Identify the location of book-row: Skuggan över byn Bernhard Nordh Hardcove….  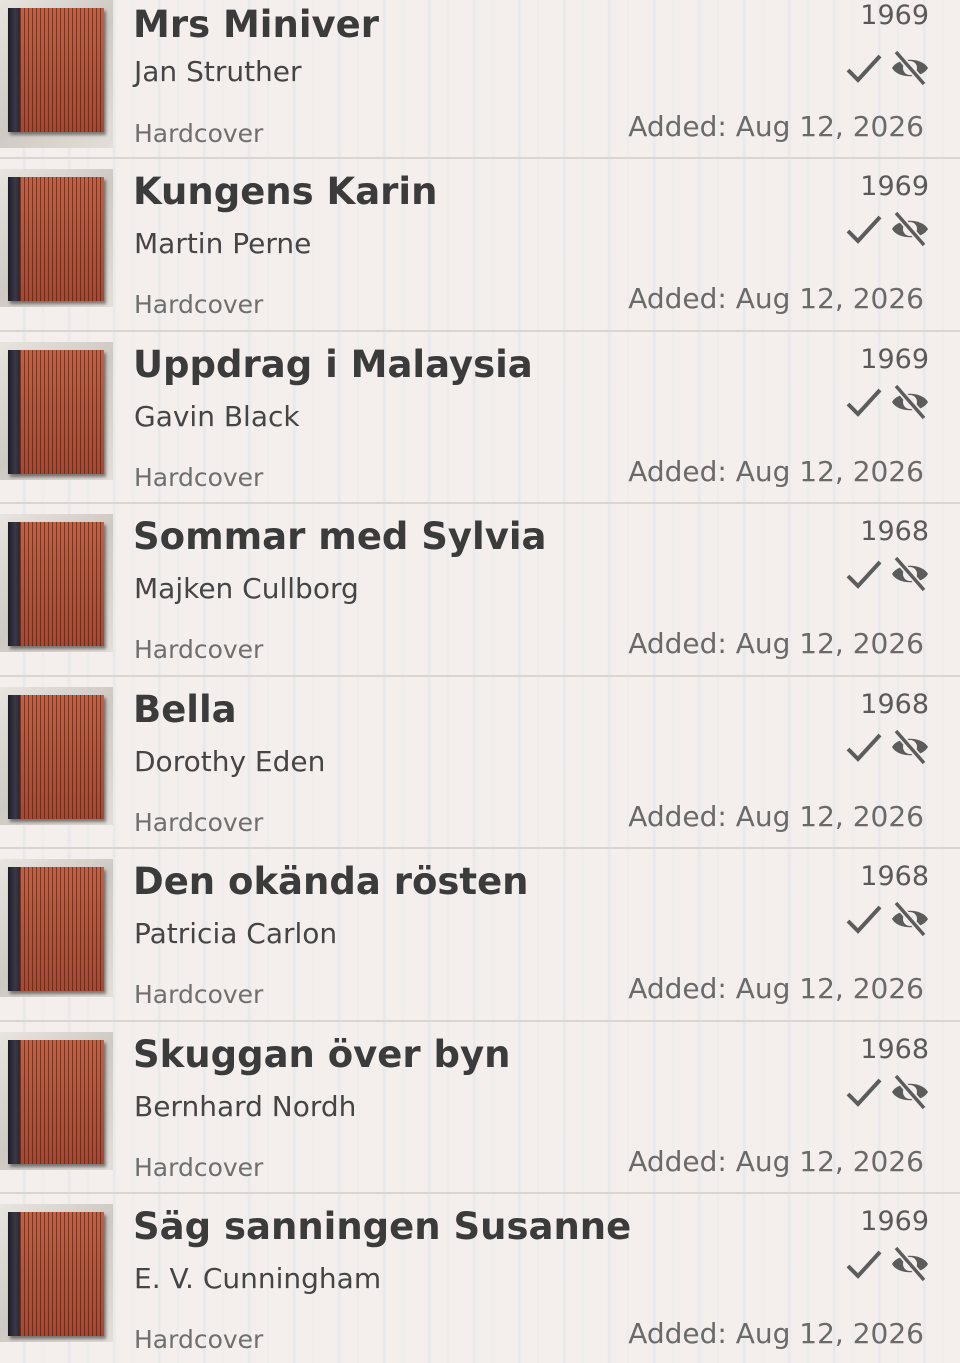
(480, 1108).